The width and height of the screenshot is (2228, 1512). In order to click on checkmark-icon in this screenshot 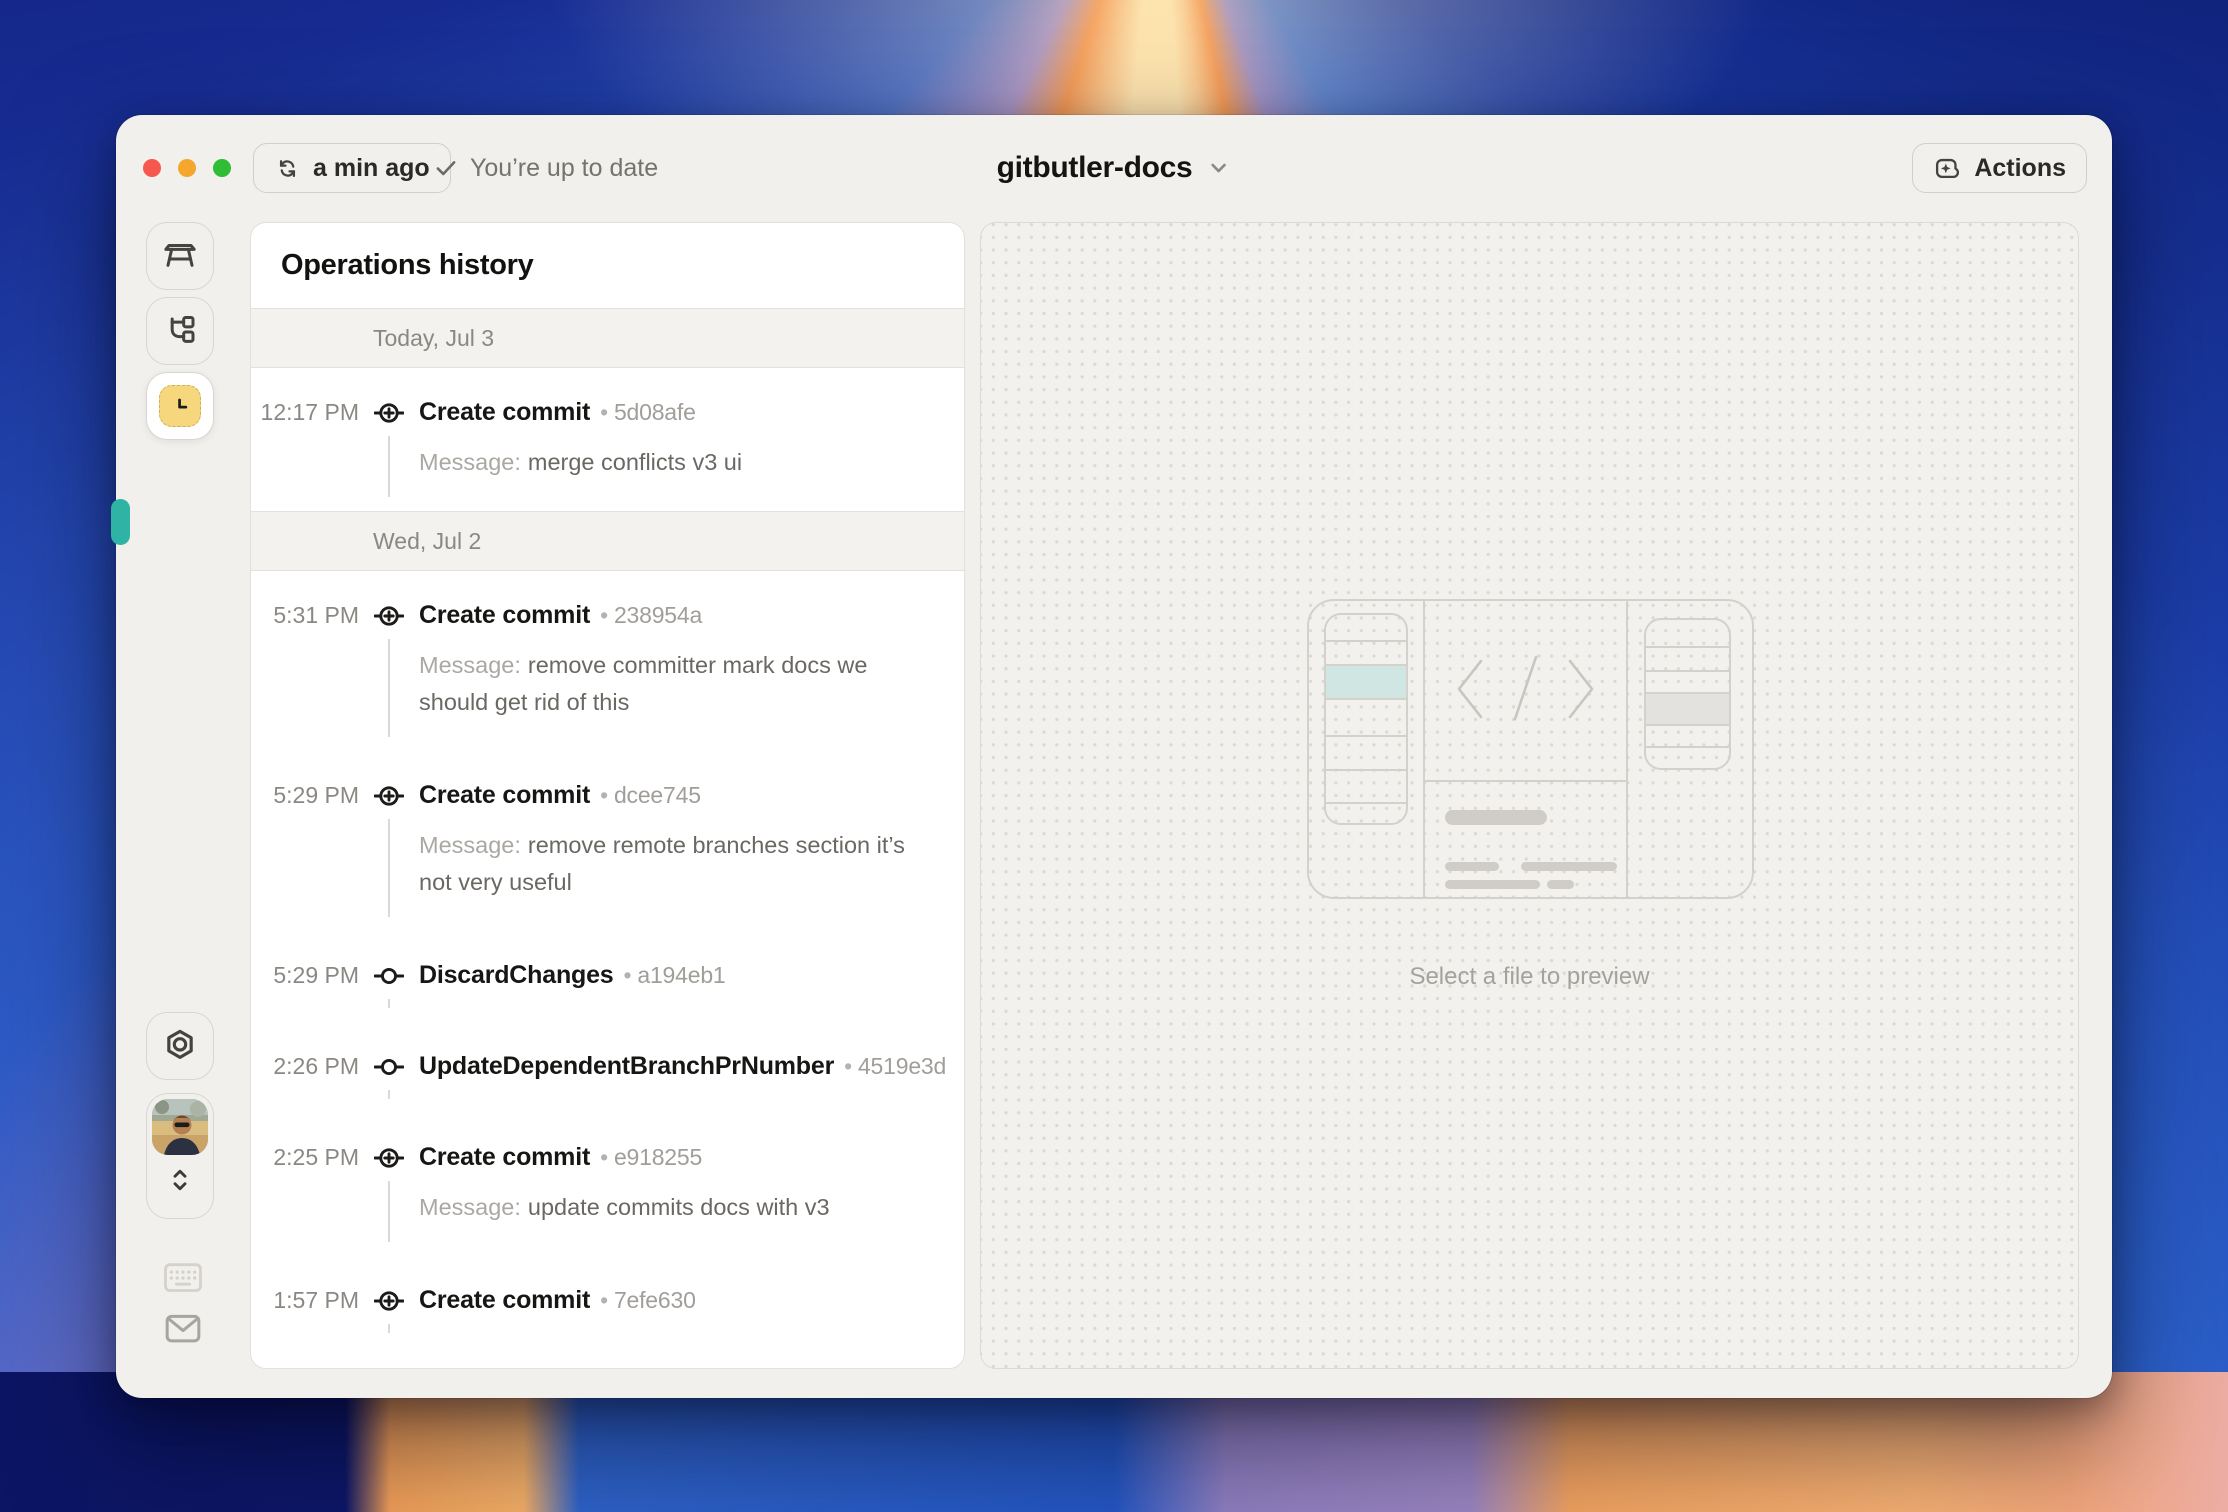, I will do `click(446, 168)`.